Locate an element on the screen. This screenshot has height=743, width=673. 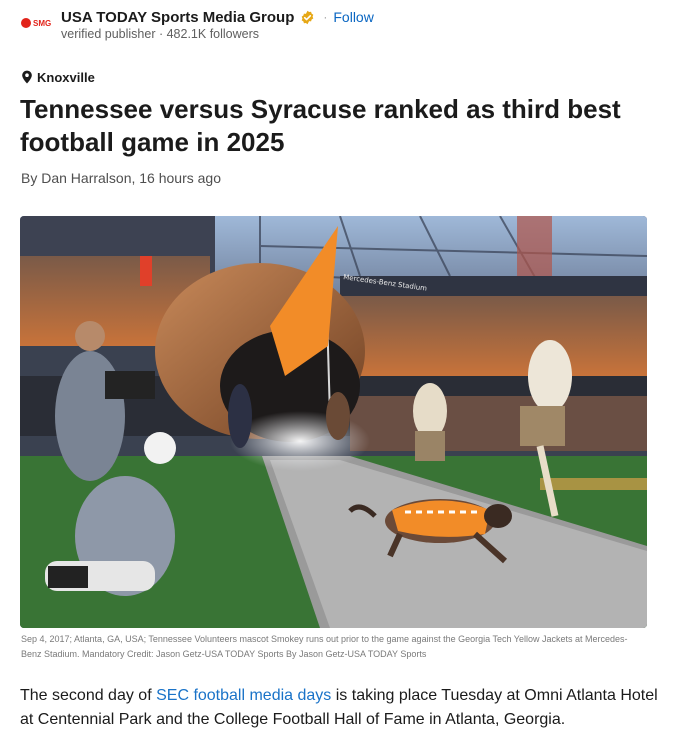
publisher-meta: verified publisher · 482.1K followers is located at coordinates (160, 34).